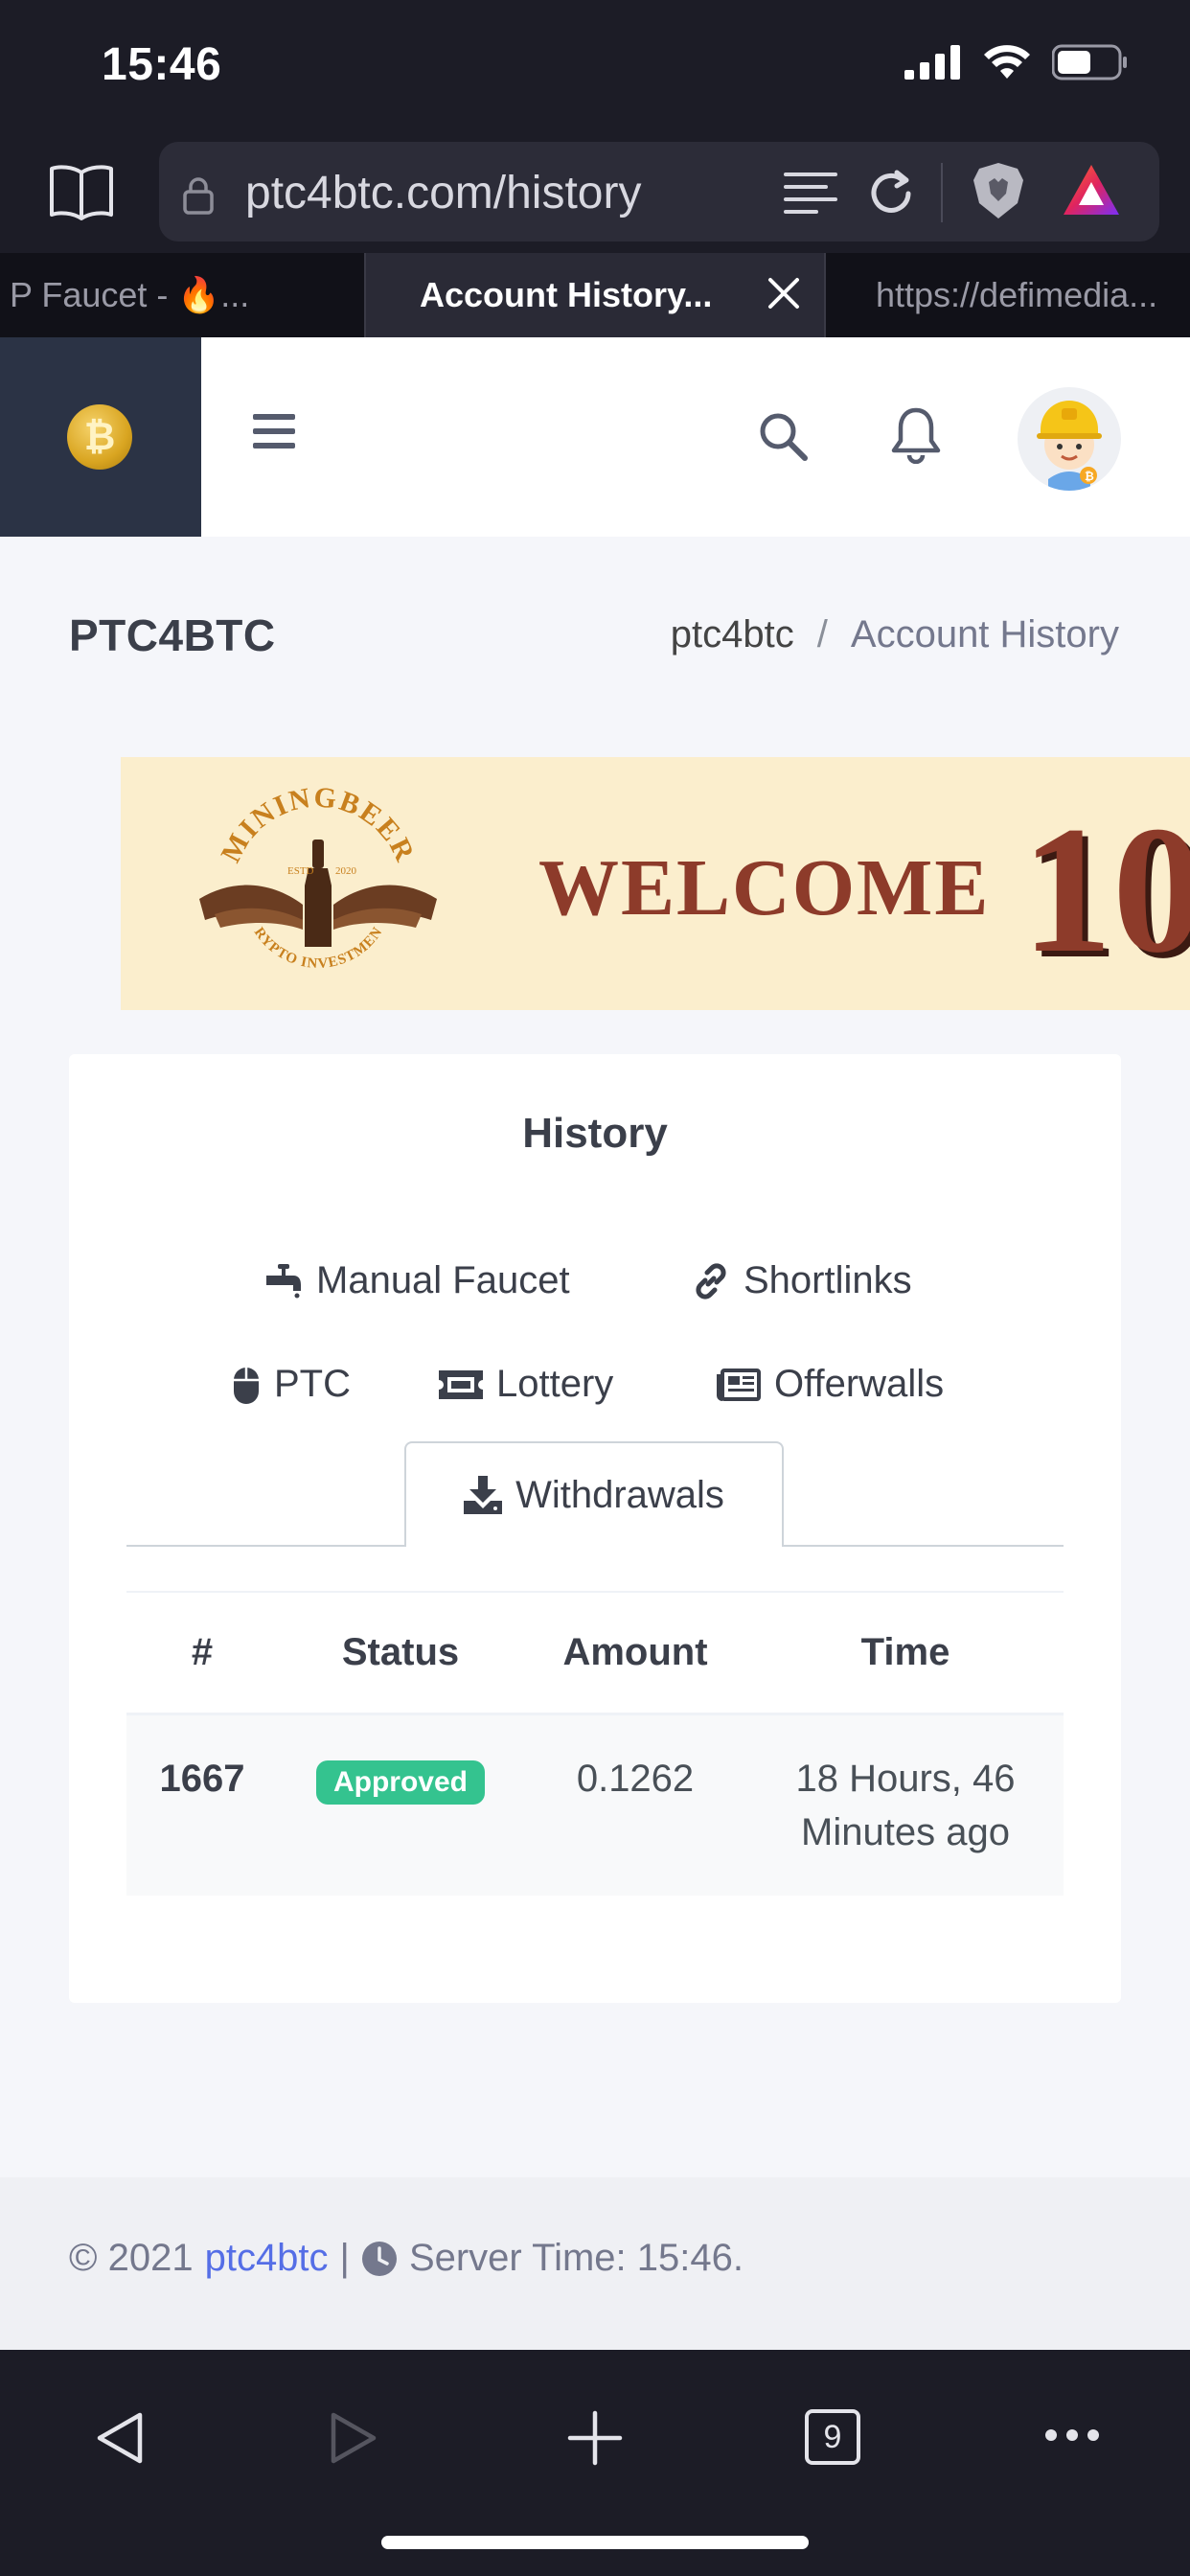  I want to click on tab-manual-faucet: Manual Faucet, so click(417, 1280).